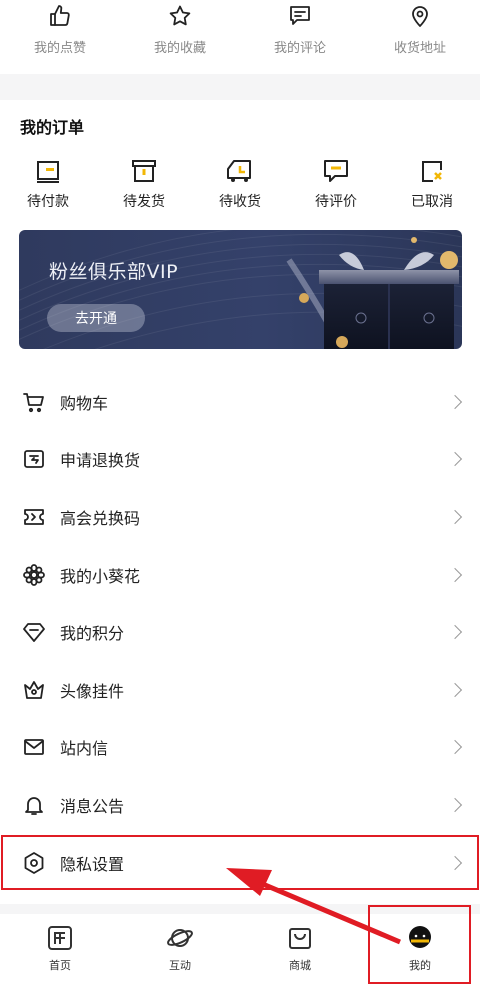 The image size is (480, 987). Describe the element at coordinates (60, 37) in the screenshot. I see `shortcut-likes: 我的点赞` at that location.